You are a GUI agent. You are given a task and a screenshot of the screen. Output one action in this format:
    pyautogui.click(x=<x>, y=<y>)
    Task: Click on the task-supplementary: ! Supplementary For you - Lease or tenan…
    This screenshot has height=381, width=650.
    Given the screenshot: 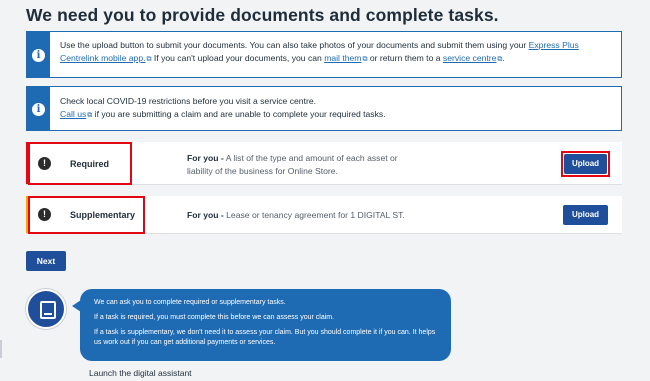 What is the action you would take?
    pyautogui.click(x=324, y=215)
    